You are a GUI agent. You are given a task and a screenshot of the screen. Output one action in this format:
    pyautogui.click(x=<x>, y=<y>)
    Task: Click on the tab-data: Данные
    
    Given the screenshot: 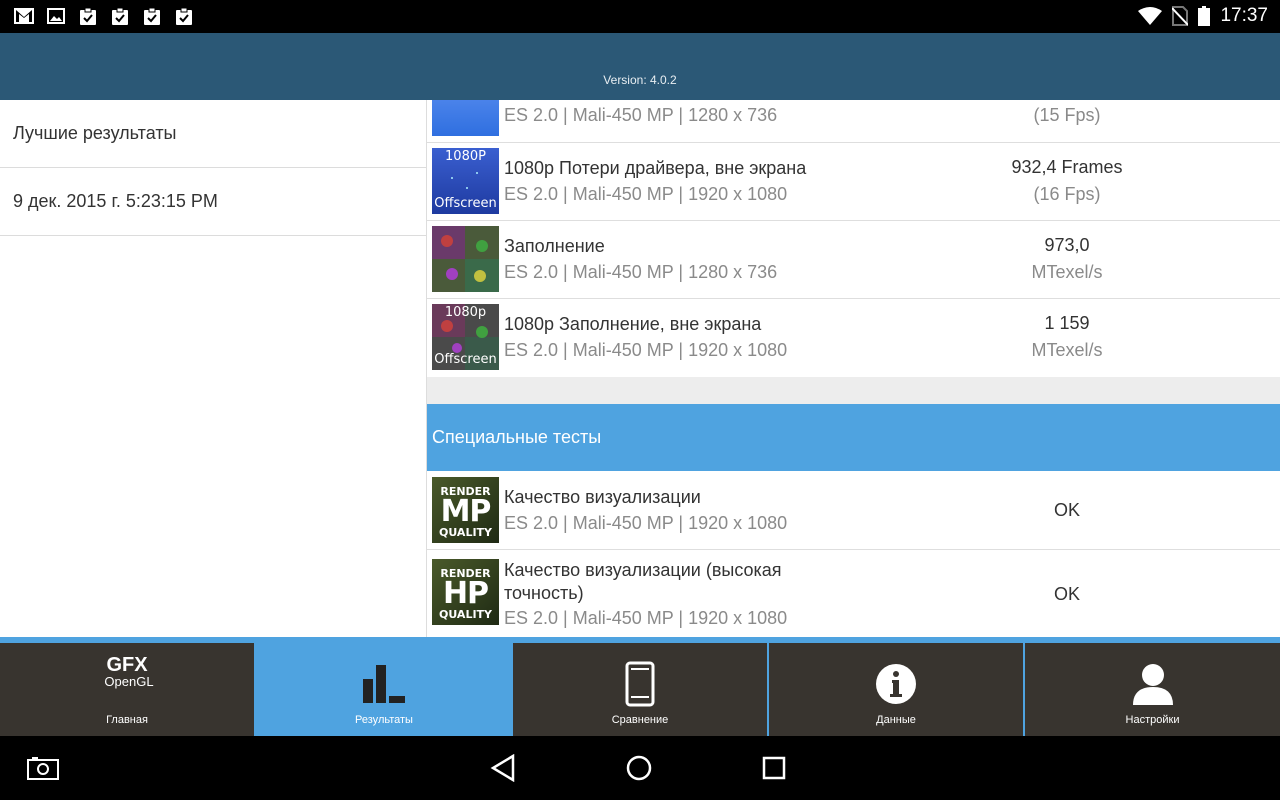 What is the action you would take?
    pyautogui.click(x=896, y=689)
    